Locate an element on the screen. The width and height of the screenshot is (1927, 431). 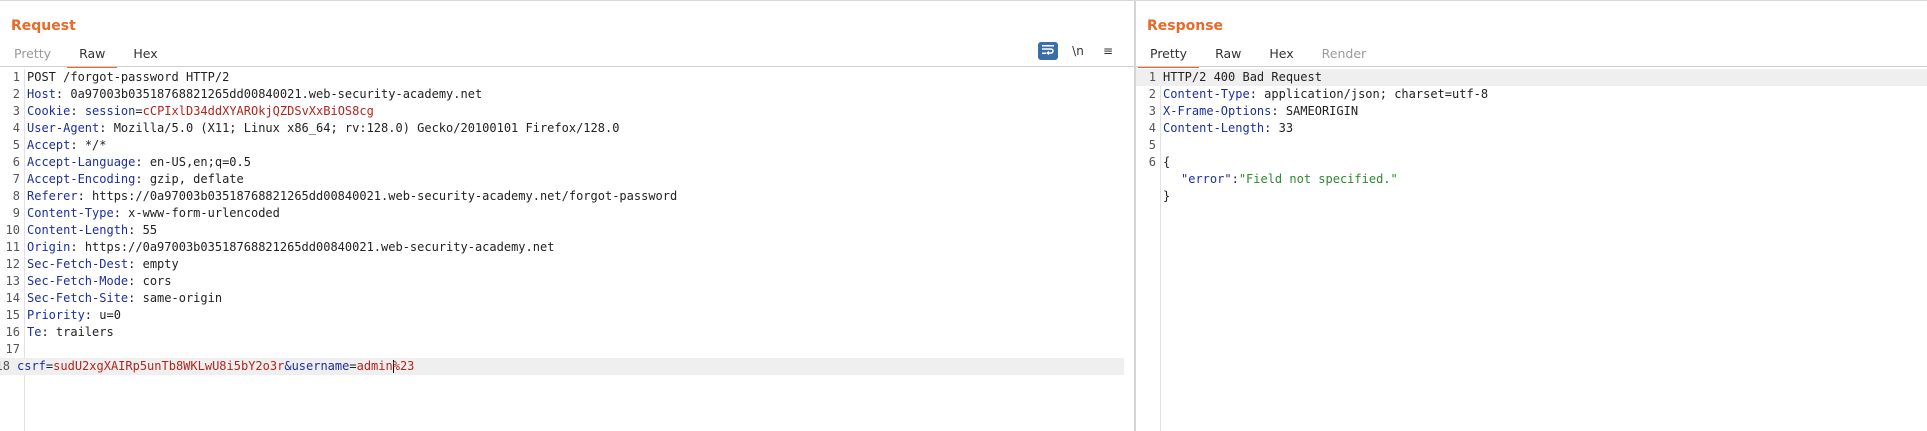
header-name: Accept-Language is located at coordinates (81, 162).